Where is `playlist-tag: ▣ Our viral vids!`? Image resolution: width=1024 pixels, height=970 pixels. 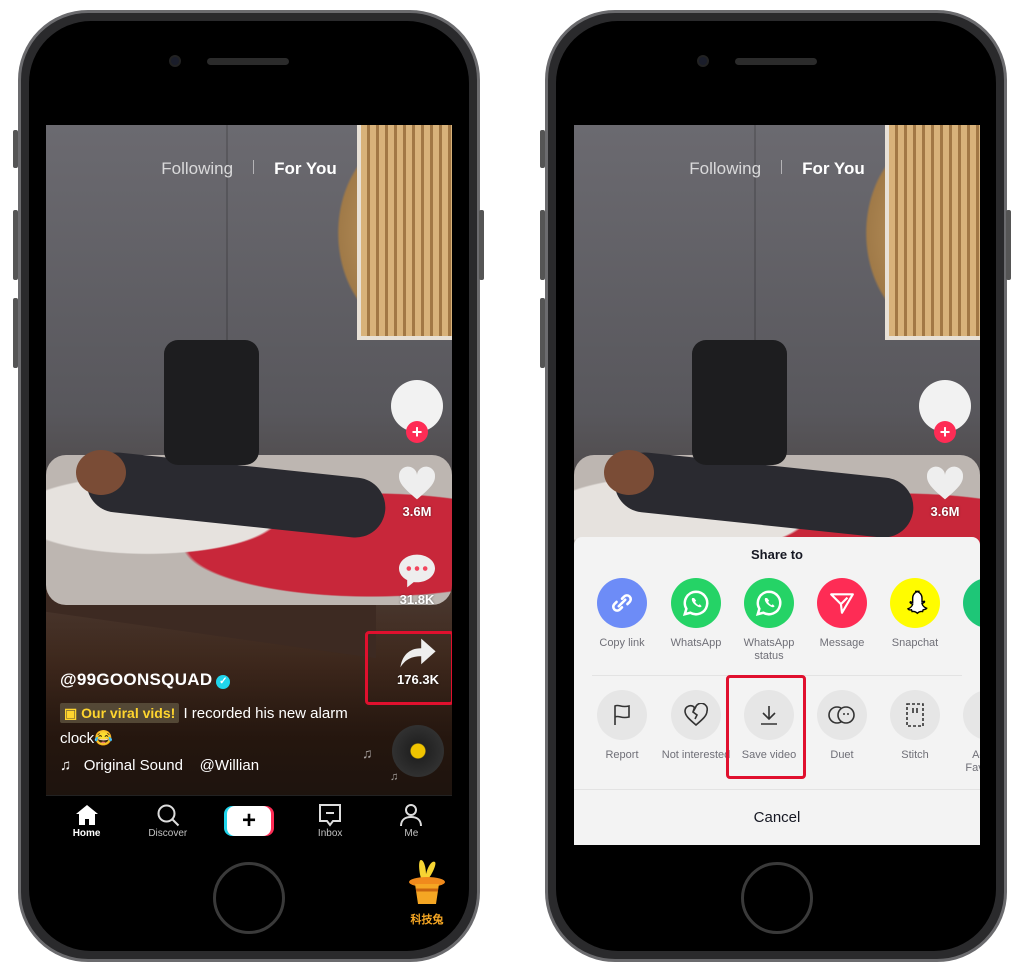
playlist-tag: ▣ Our viral vids! is located at coordinates (120, 713).